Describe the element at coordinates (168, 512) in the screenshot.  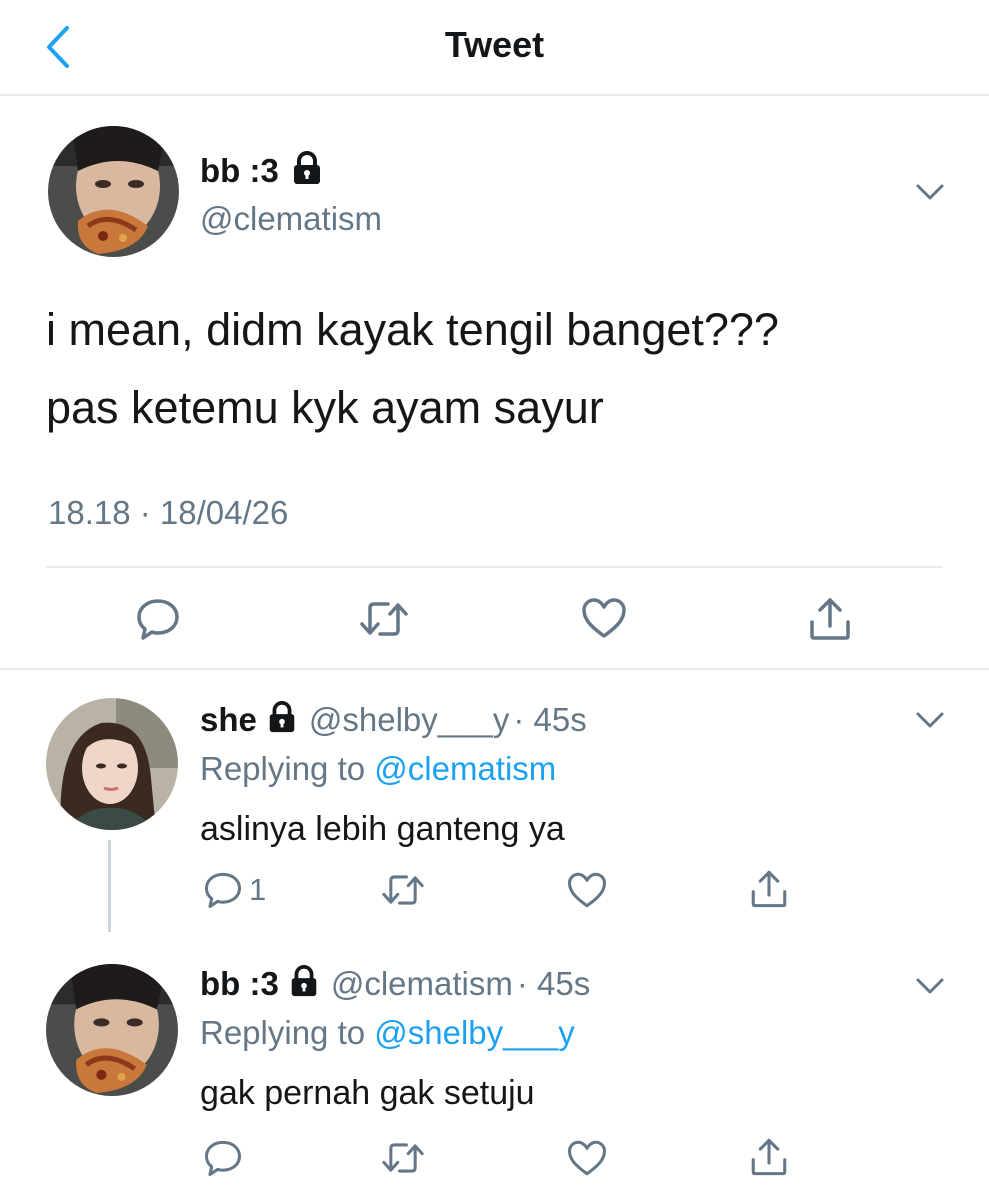
I see `tweet-timestamp: 18.18 · 18/04/26` at that location.